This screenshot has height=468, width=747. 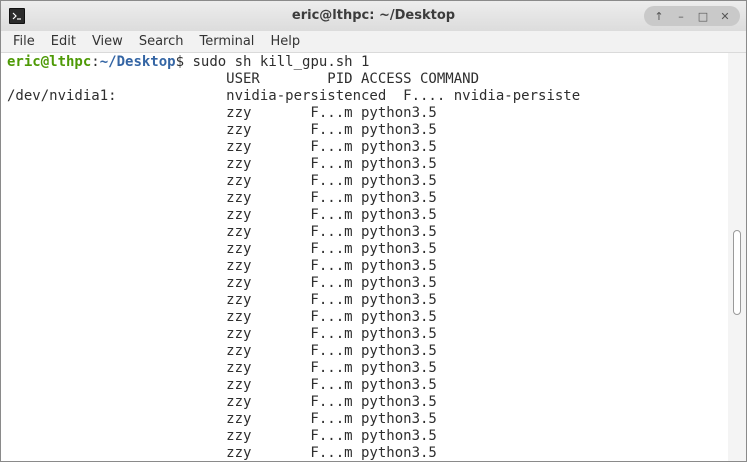 I want to click on close-button: ✕, so click(x=725, y=16).